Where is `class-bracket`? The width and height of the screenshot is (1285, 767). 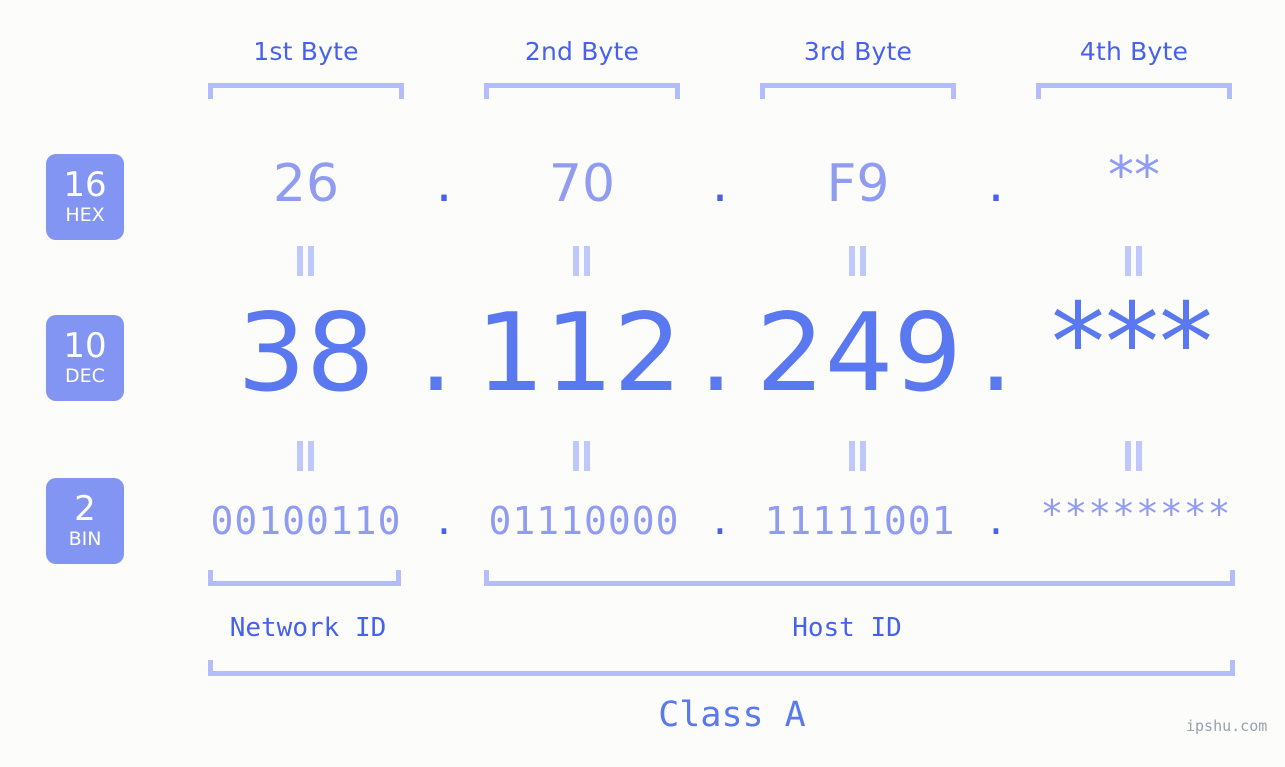 class-bracket is located at coordinates (721, 668).